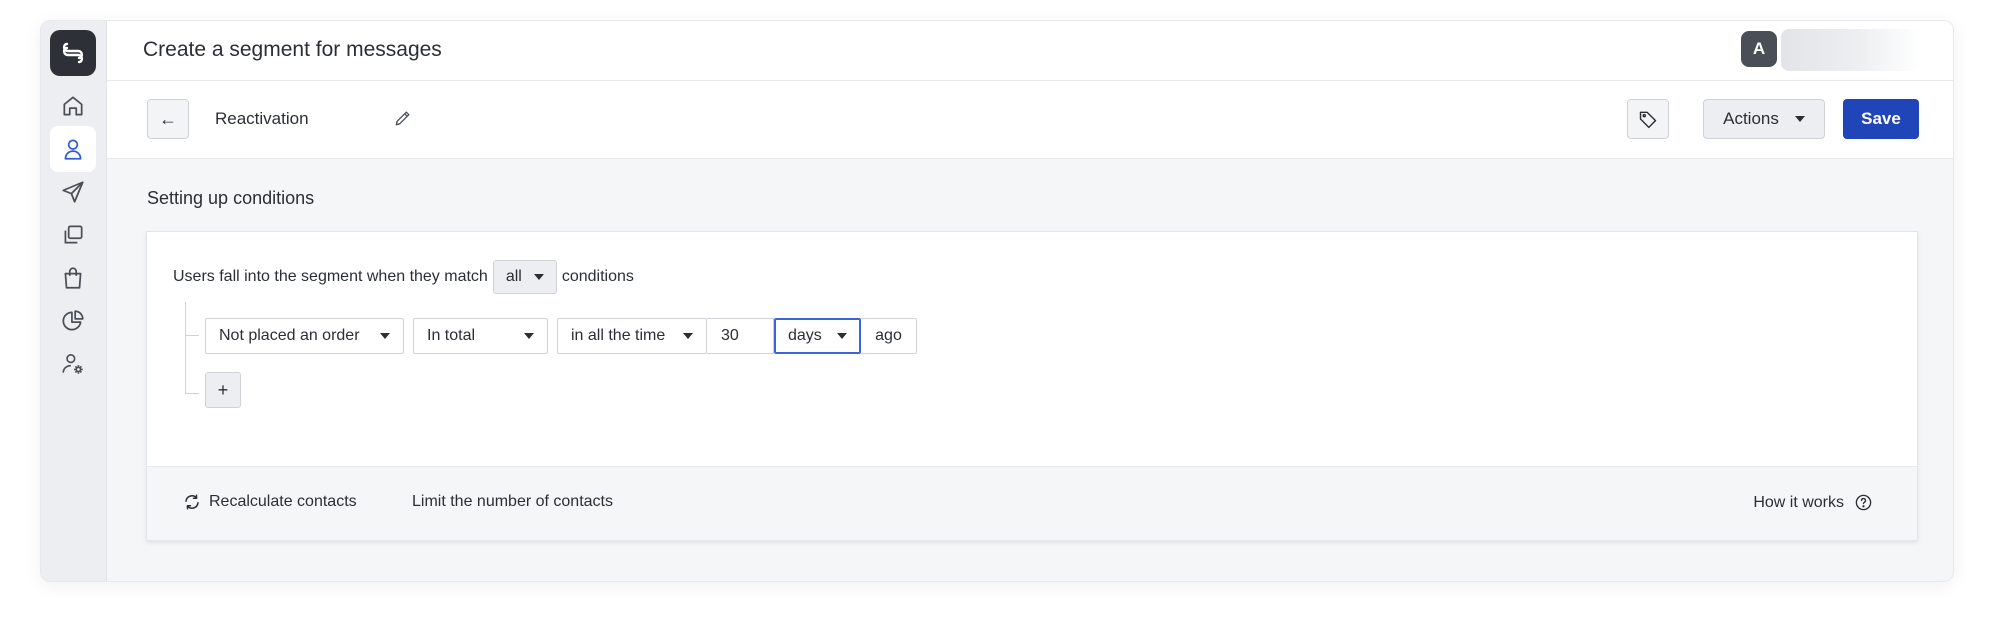 Image resolution: width=1994 pixels, height=641 pixels. I want to click on logo-icon, so click(73, 53).